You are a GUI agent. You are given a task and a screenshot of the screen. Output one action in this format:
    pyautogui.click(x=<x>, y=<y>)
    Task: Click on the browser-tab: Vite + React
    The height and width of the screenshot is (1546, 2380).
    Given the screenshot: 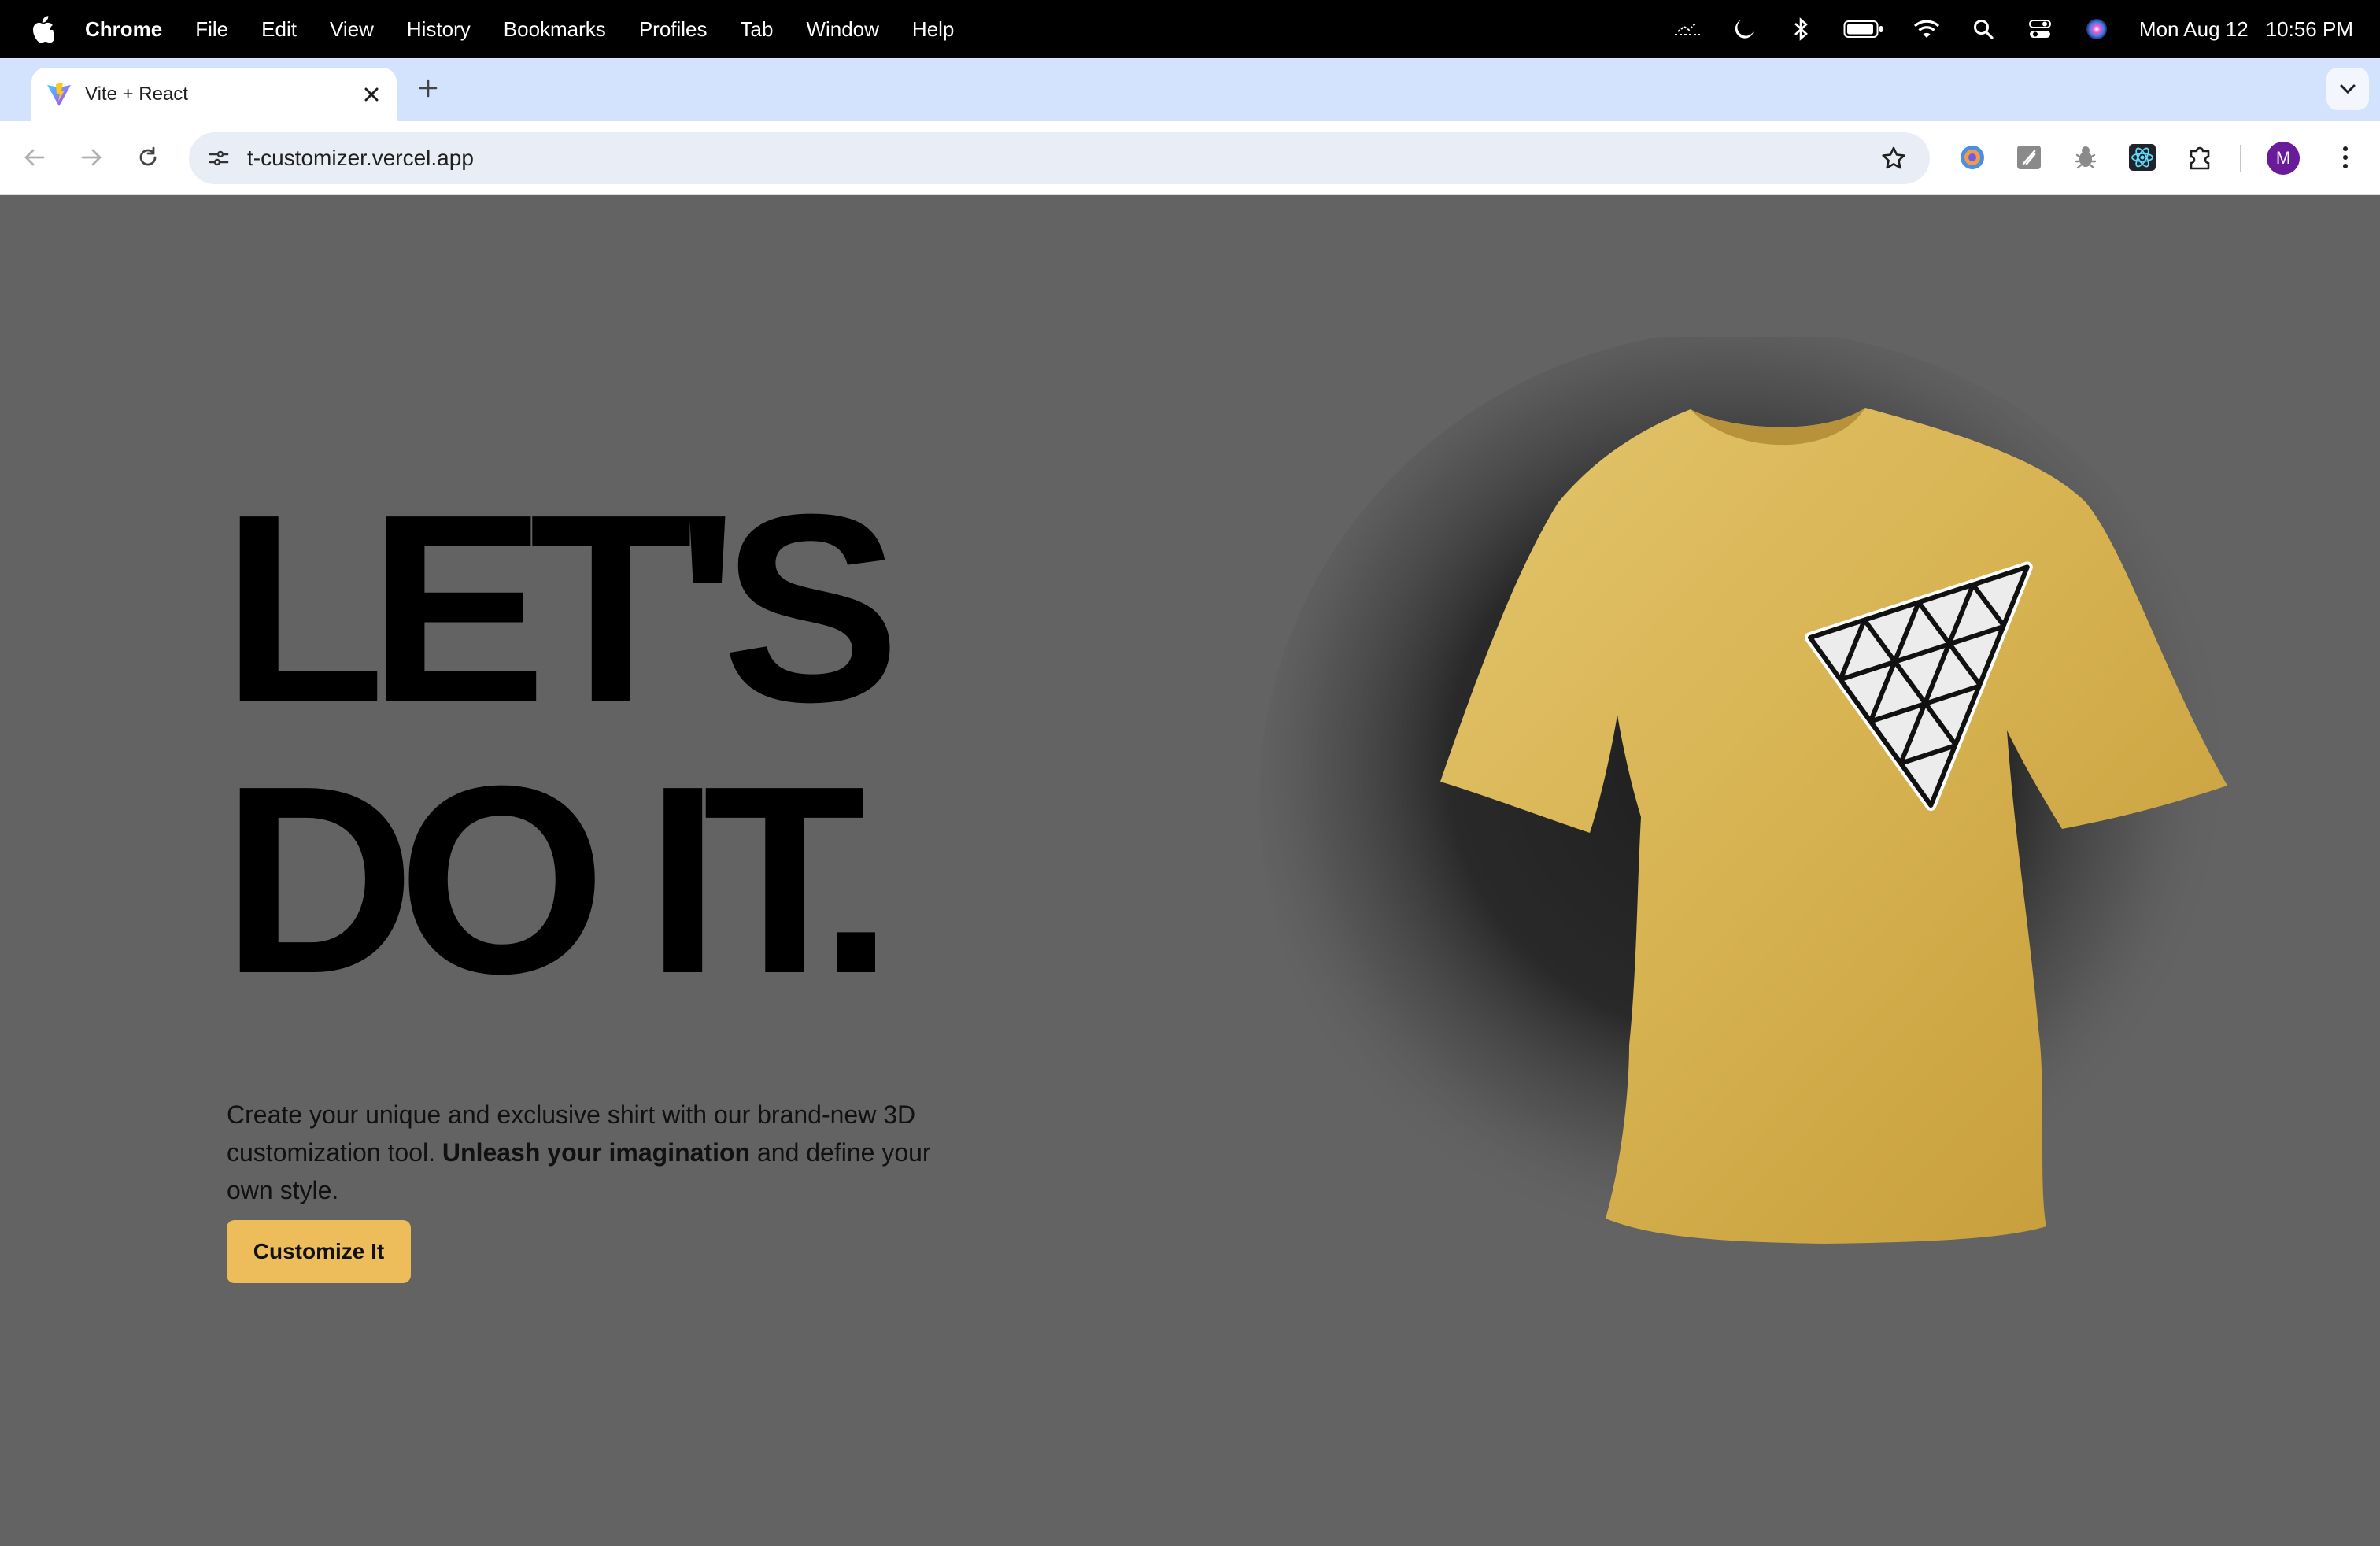 What is the action you would take?
    pyautogui.click(x=214, y=95)
    